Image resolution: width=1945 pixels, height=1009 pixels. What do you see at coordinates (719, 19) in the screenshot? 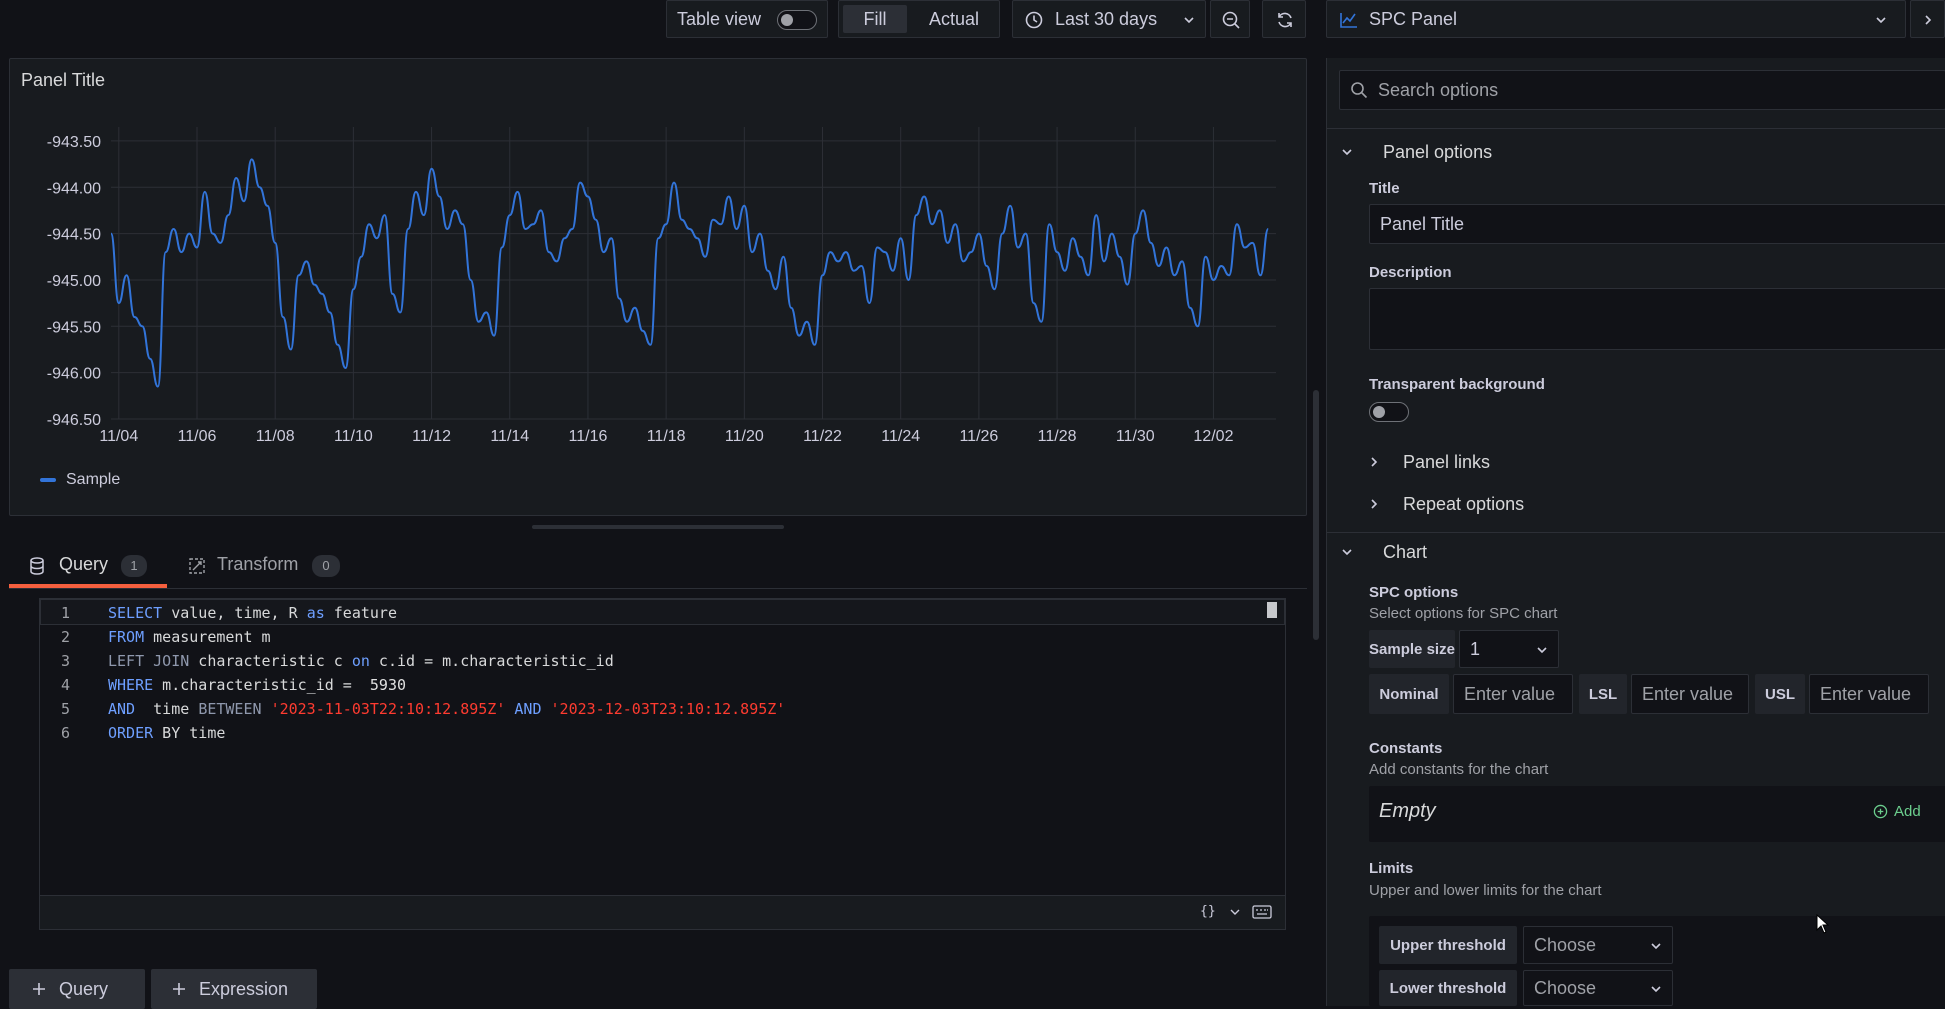
I see `table-view-label: Table view` at bounding box center [719, 19].